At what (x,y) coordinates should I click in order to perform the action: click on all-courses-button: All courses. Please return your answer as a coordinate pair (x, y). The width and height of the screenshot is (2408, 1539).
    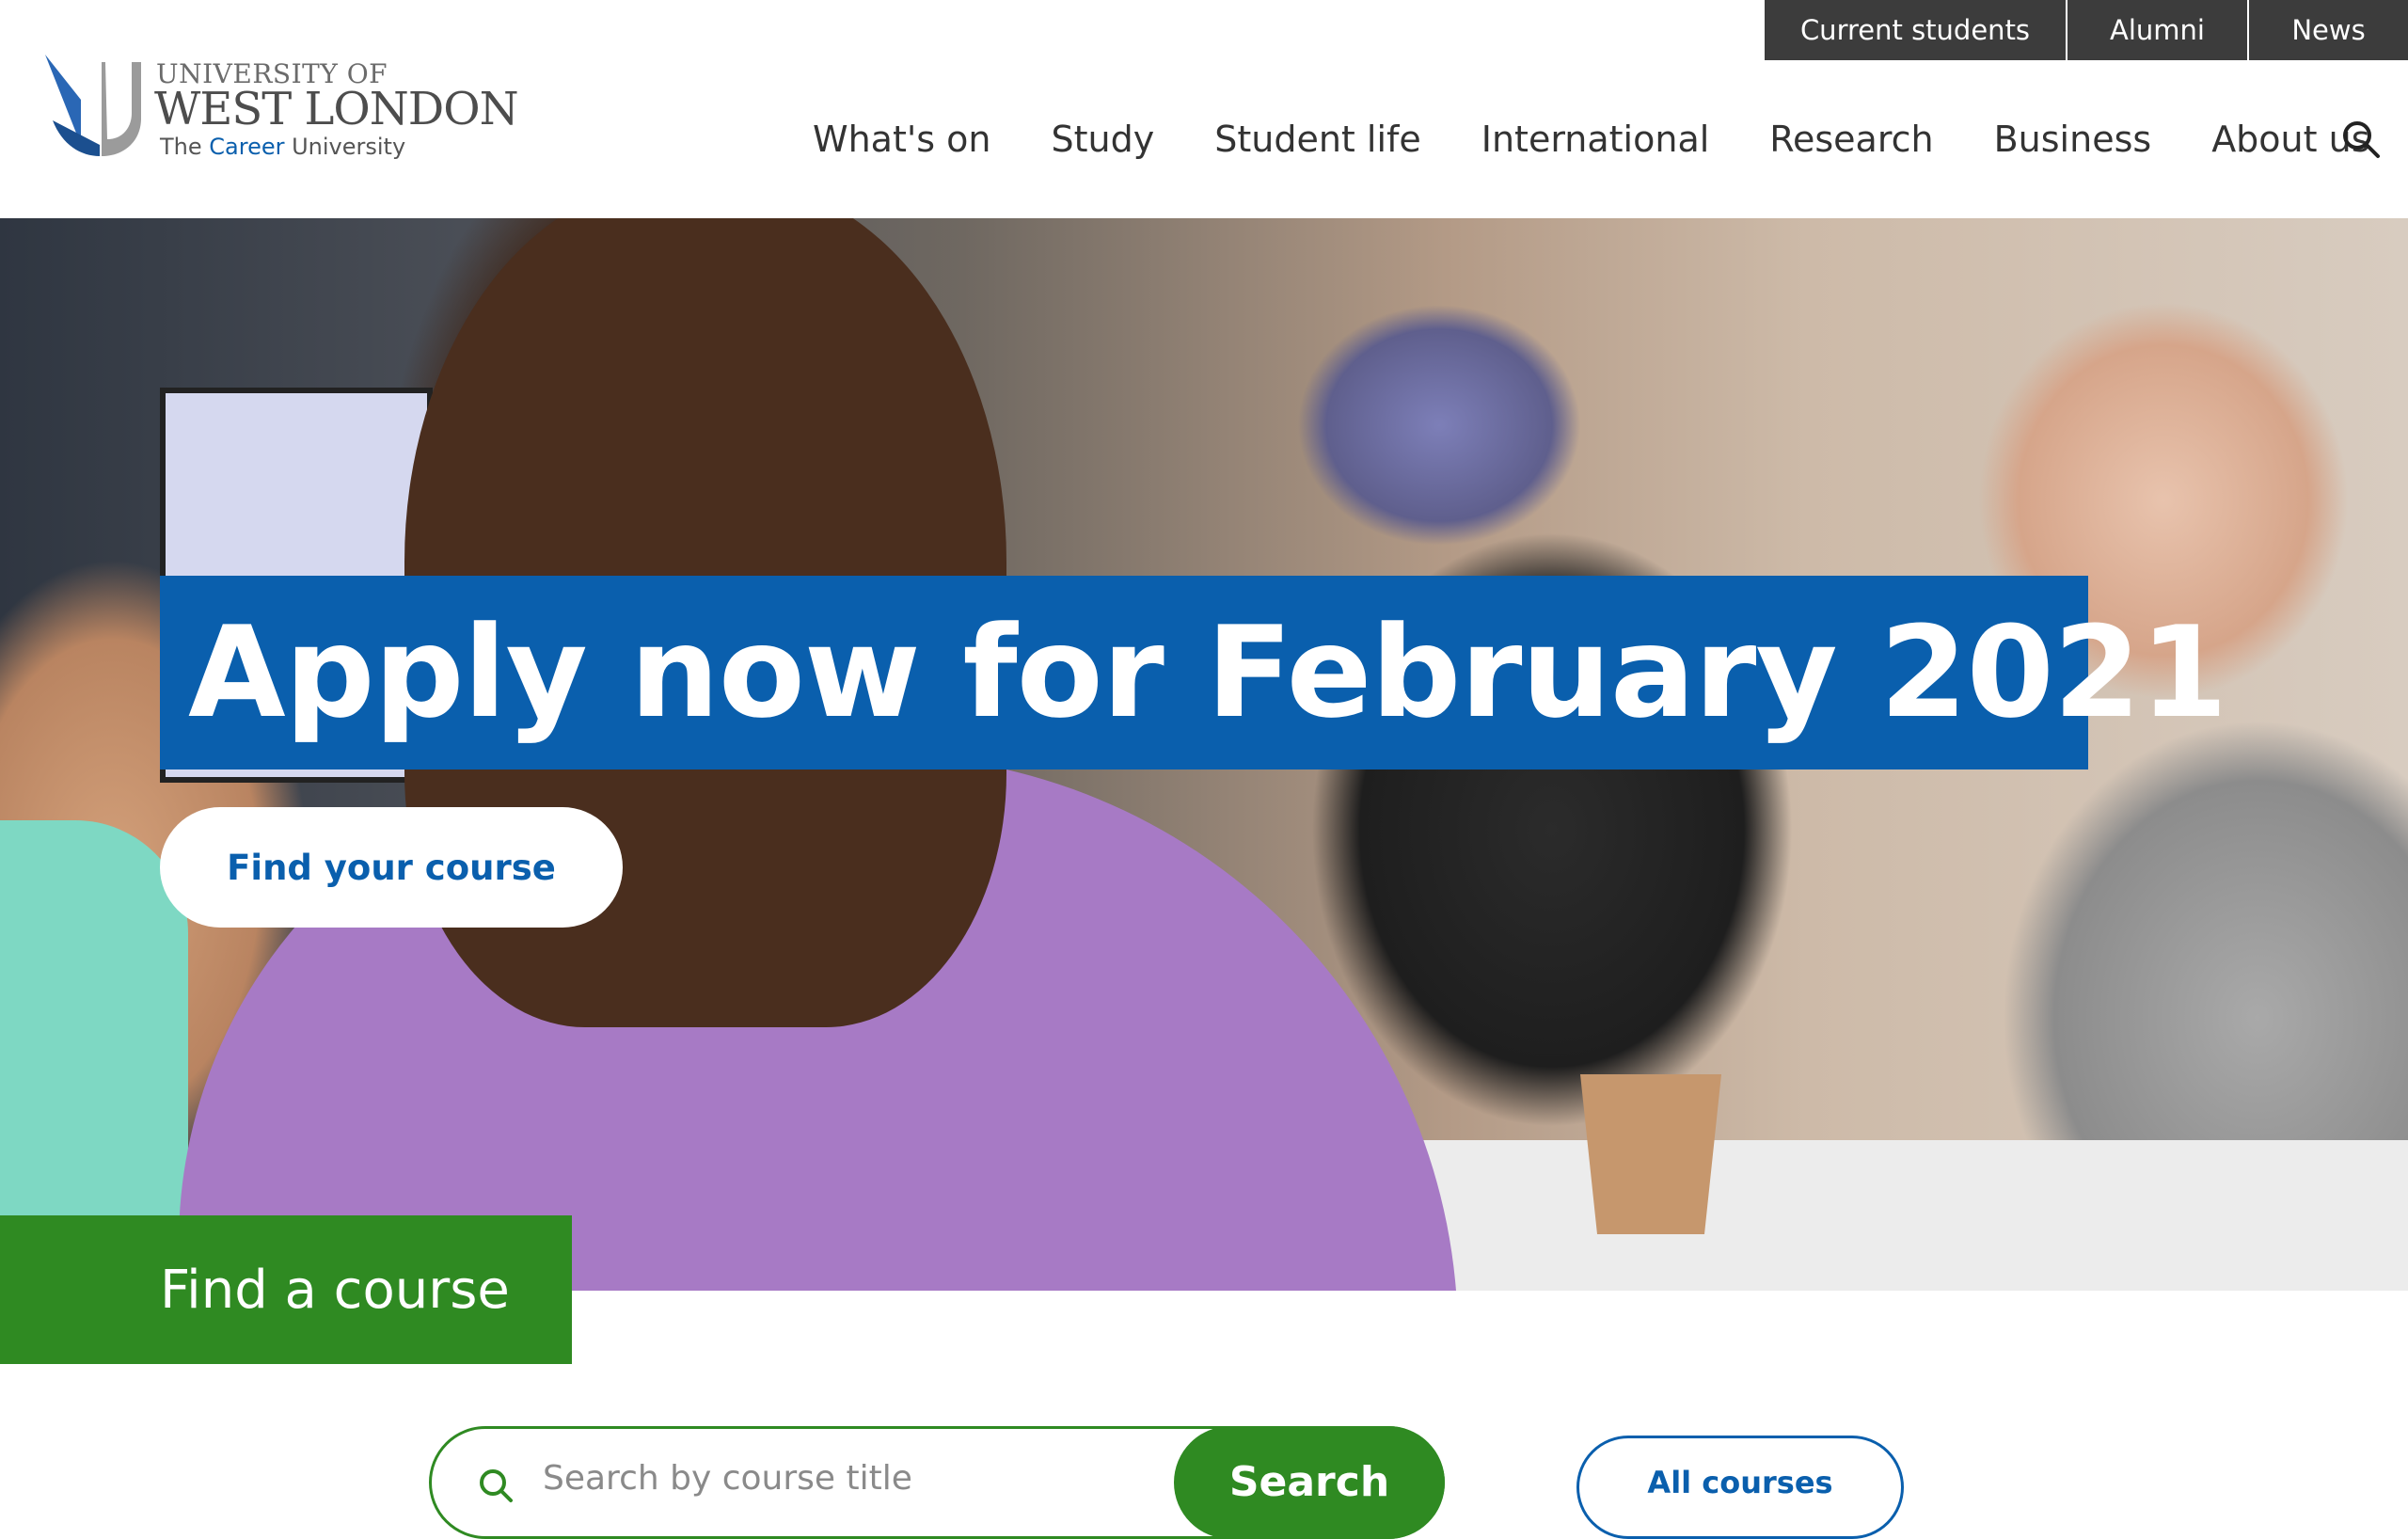
    Looking at the image, I should click on (1740, 1487).